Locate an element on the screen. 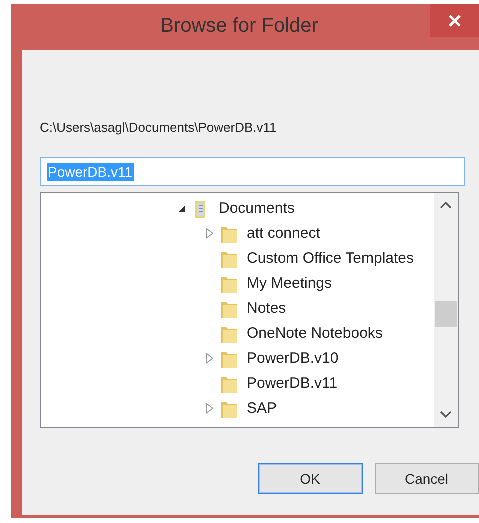  tree-item: PowerDB.v11 is located at coordinates (292, 383).